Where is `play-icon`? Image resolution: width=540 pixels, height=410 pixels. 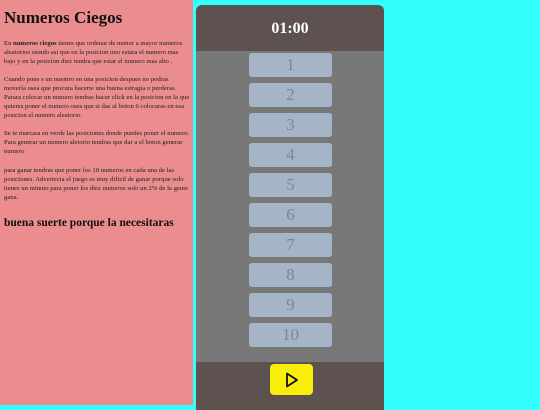
play-icon is located at coordinates (291, 379).